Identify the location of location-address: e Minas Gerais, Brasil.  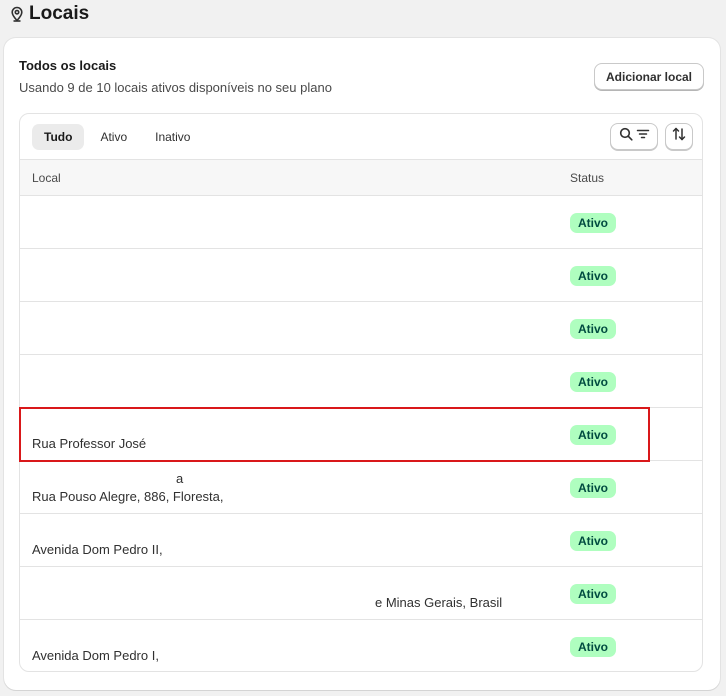
(439, 602).